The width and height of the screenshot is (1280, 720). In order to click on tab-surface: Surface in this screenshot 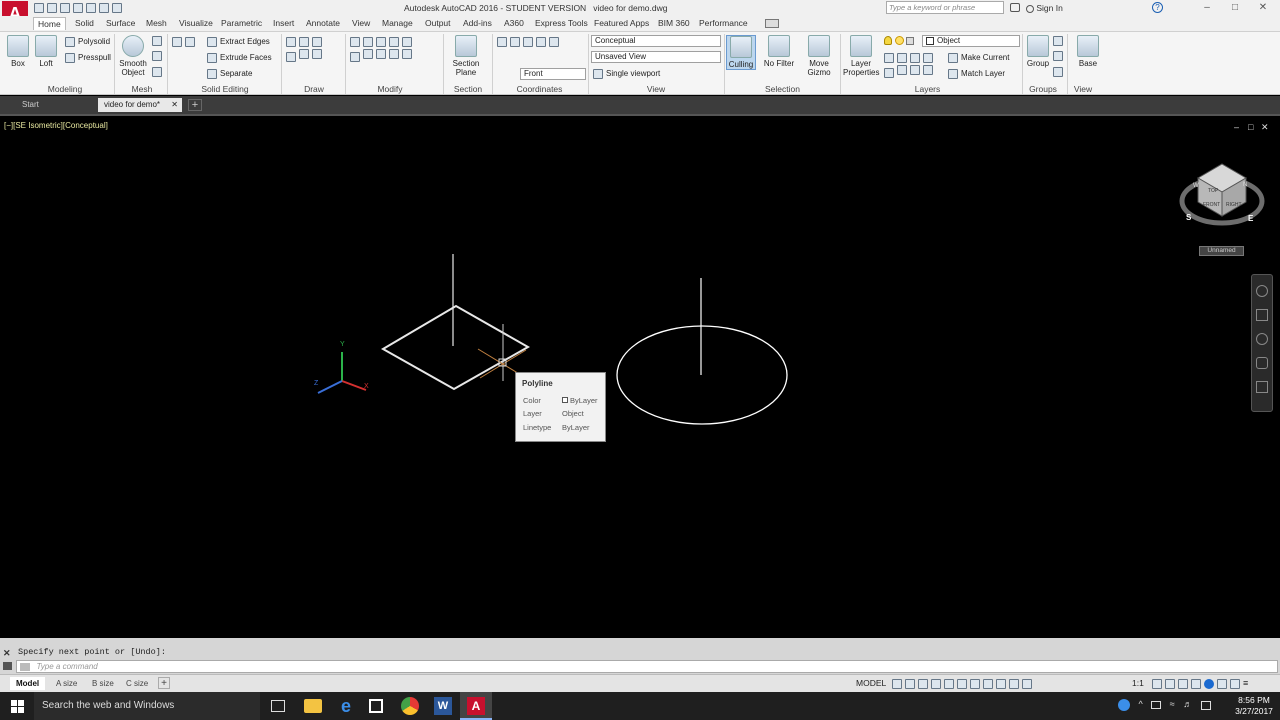, I will do `click(120, 23)`.